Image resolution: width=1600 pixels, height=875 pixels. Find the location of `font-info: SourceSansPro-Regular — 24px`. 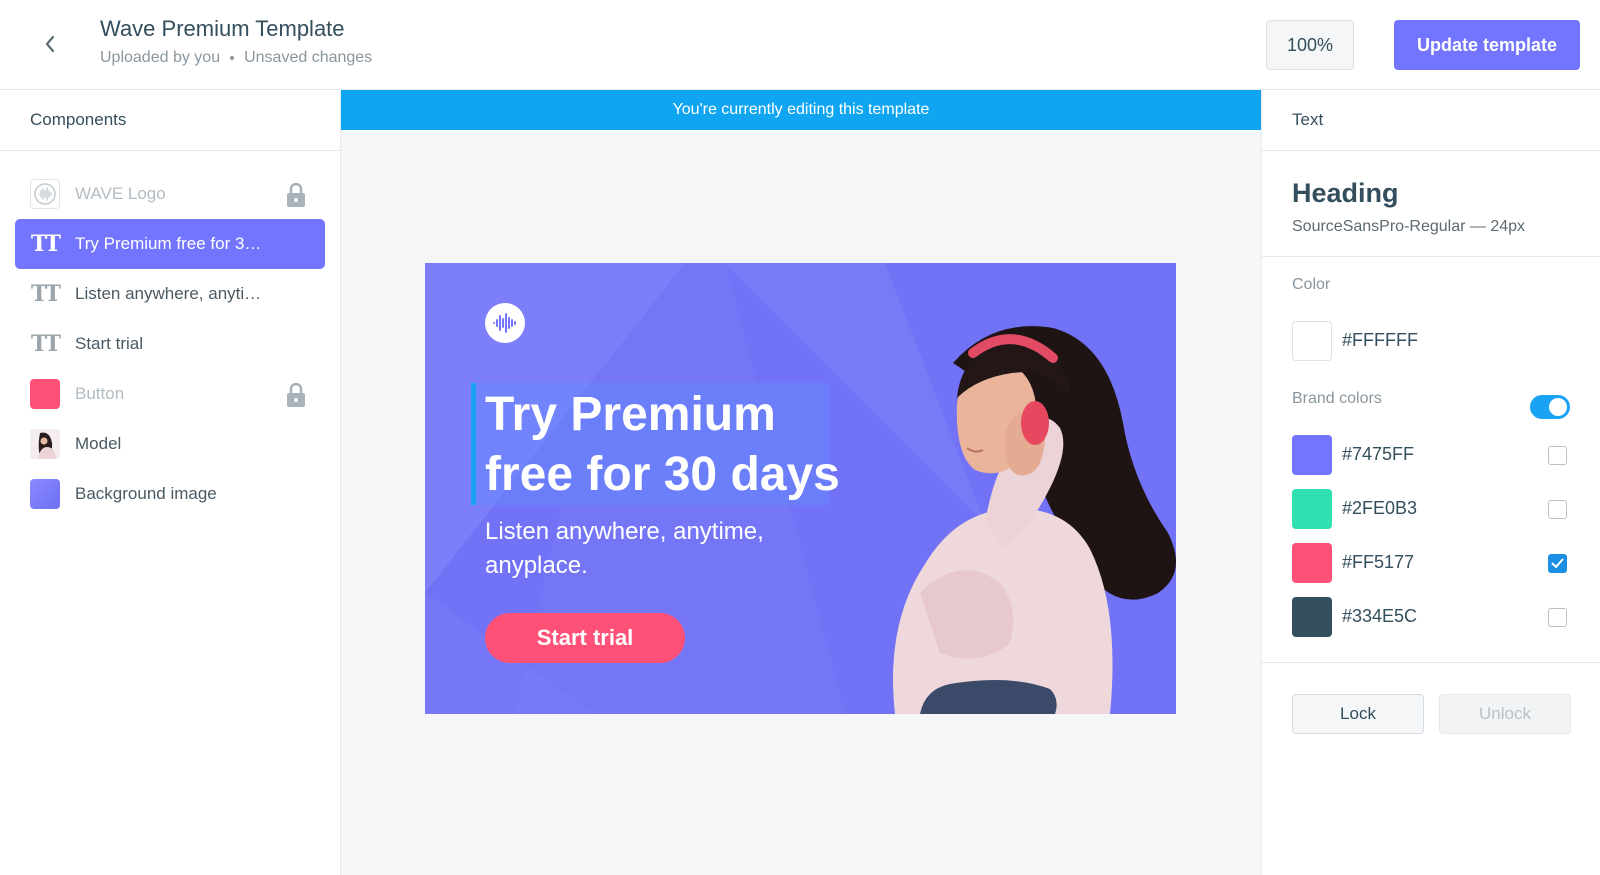

font-info: SourceSansPro-Regular — 24px is located at coordinates (1409, 226).